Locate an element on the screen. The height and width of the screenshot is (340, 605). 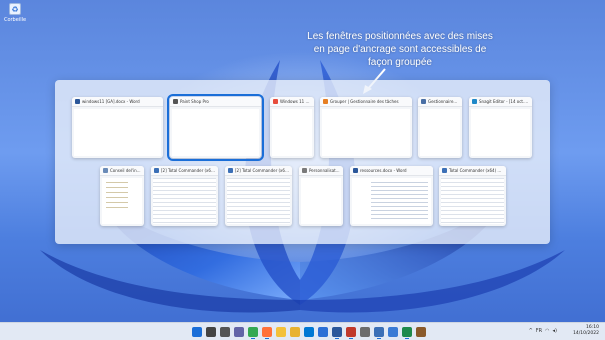
search-icon is located at coordinates (211, 332).